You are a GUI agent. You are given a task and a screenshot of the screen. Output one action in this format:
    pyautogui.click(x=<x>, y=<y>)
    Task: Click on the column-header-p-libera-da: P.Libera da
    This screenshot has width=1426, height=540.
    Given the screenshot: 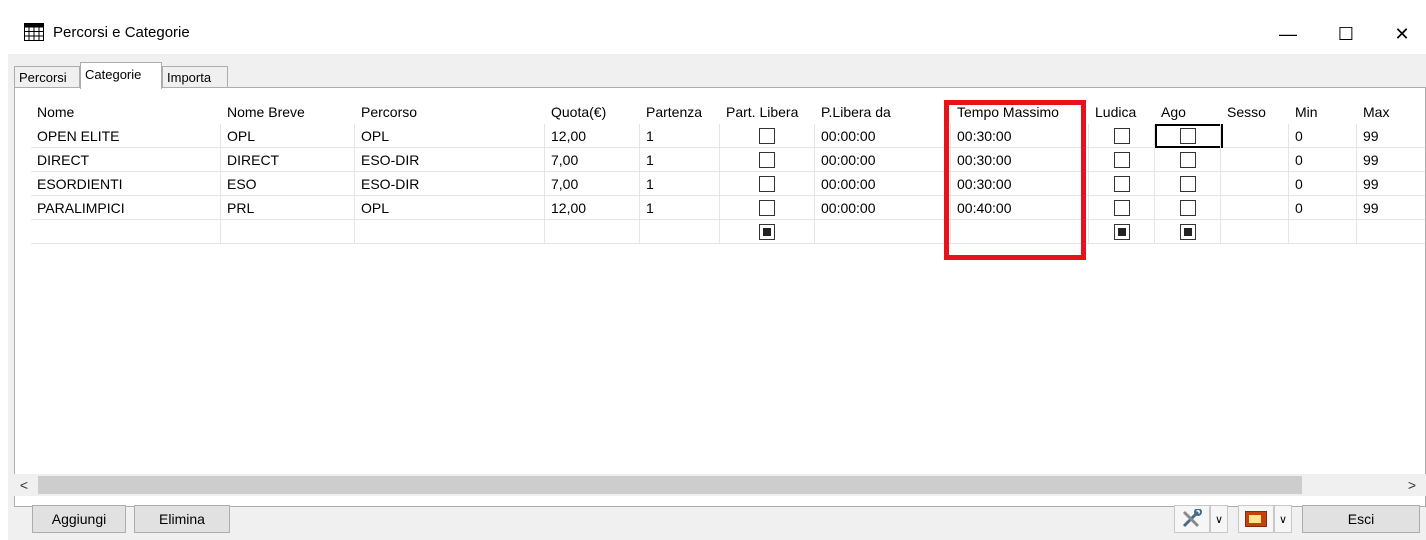 What is the action you would take?
    pyautogui.click(x=883, y=112)
    